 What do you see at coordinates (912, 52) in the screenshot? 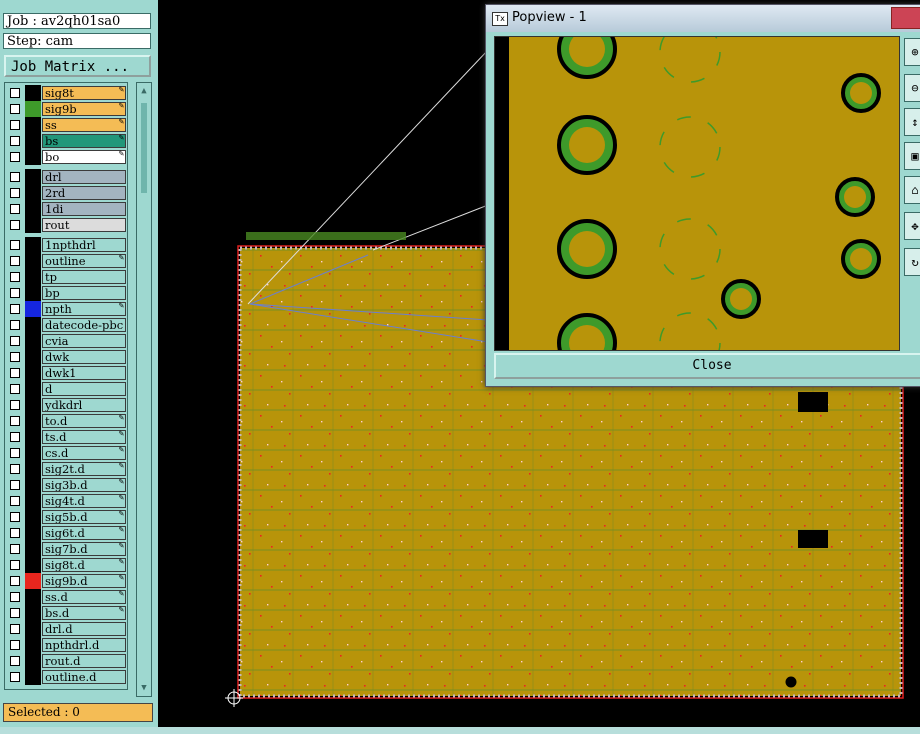
I see `zoom-in-icon: ⊕` at bounding box center [912, 52].